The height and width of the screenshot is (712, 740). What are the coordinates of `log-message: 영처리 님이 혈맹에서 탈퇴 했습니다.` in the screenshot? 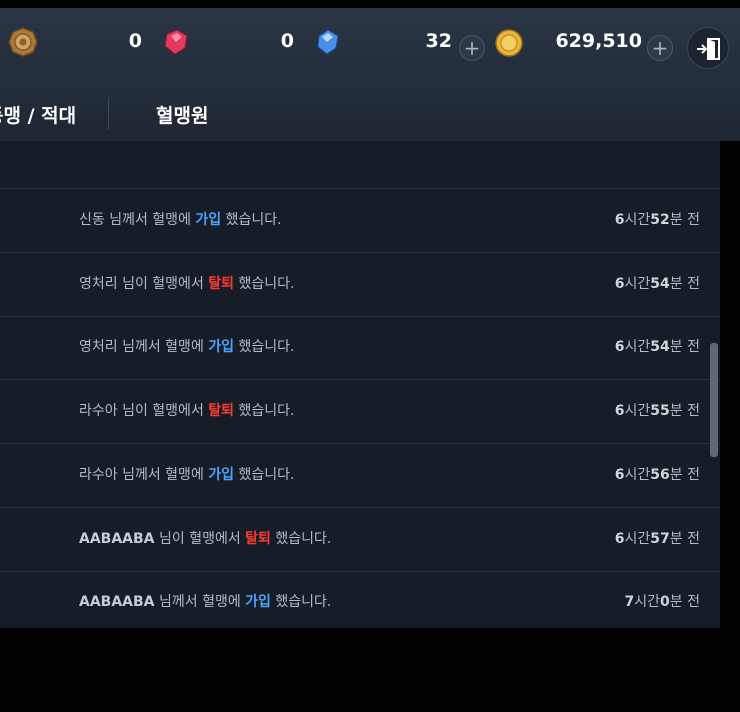 It's located at (186, 284).